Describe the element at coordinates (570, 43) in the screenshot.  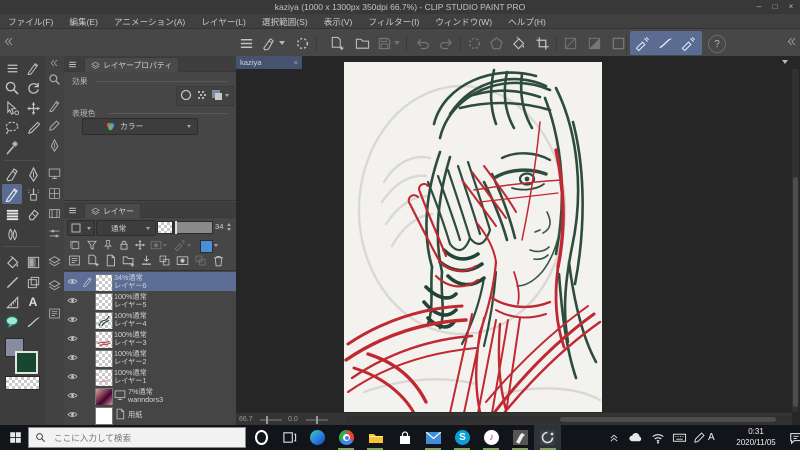
I see `selection-off-button` at that location.